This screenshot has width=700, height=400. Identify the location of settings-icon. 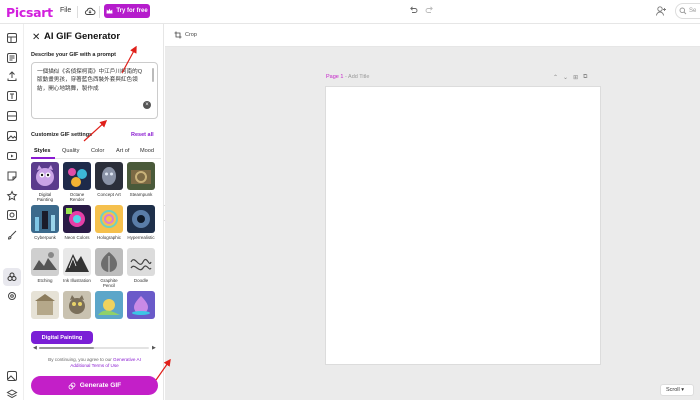
(12, 296).